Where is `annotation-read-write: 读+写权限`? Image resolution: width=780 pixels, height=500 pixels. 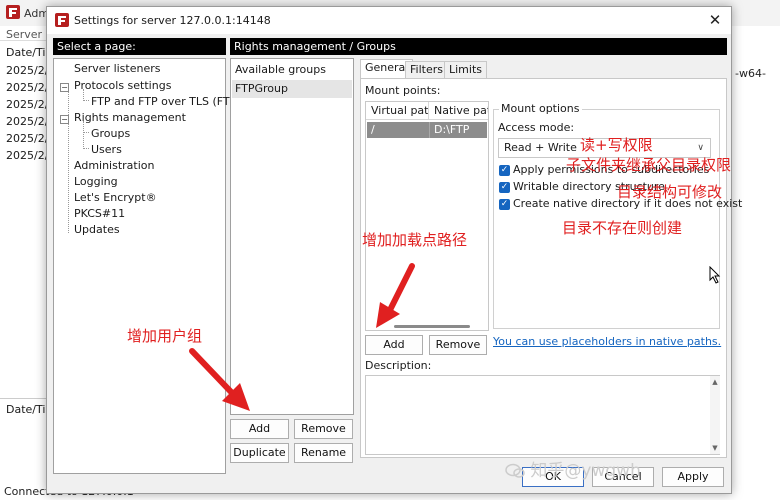 annotation-read-write: 读+写权限 is located at coordinates (616, 145).